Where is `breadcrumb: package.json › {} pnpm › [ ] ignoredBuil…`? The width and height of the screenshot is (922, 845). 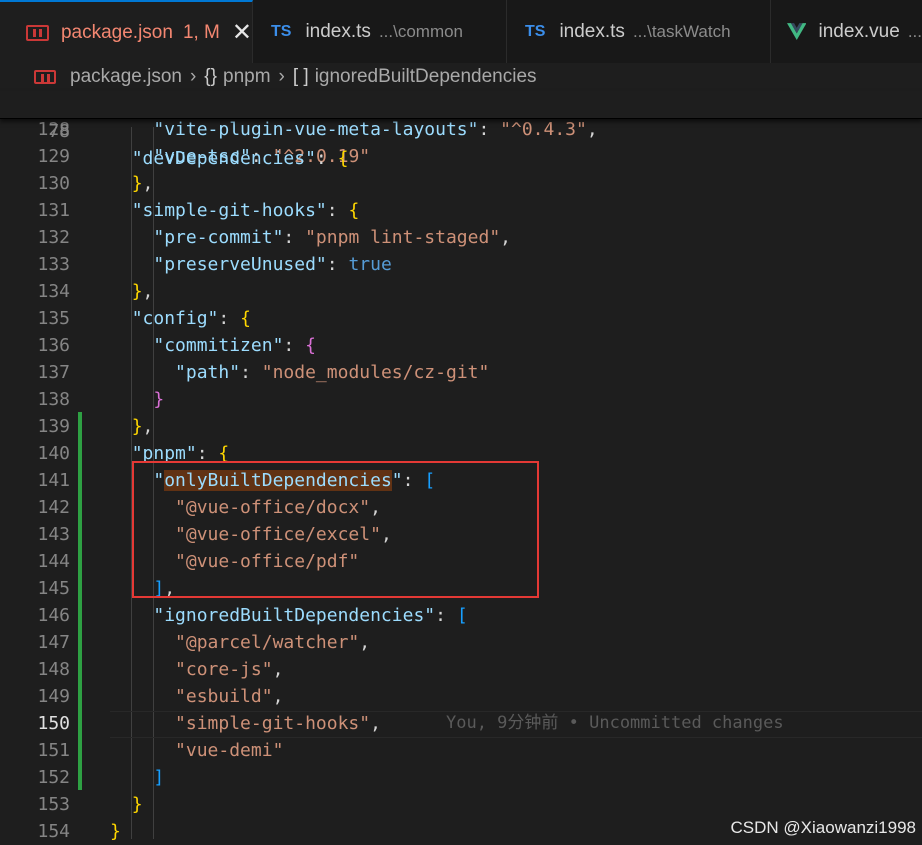
breadcrumb: package.json › {} pnpm › [ ] ignoredBuil… is located at coordinates (461, 77).